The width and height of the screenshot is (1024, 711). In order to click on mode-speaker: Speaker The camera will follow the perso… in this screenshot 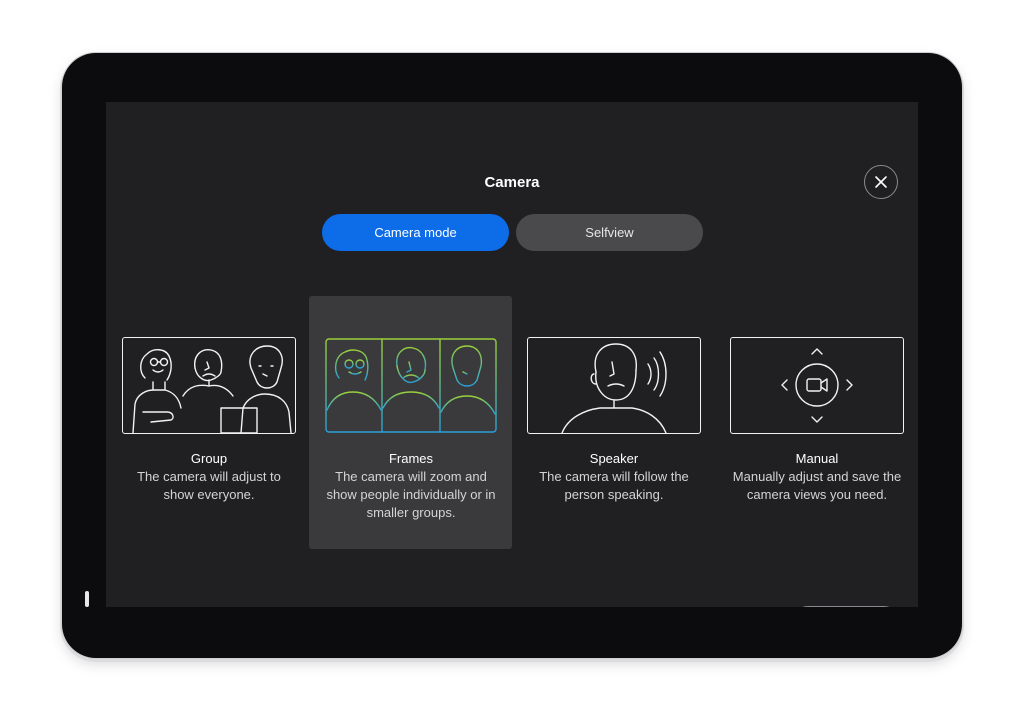, I will do `click(614, 420)`.